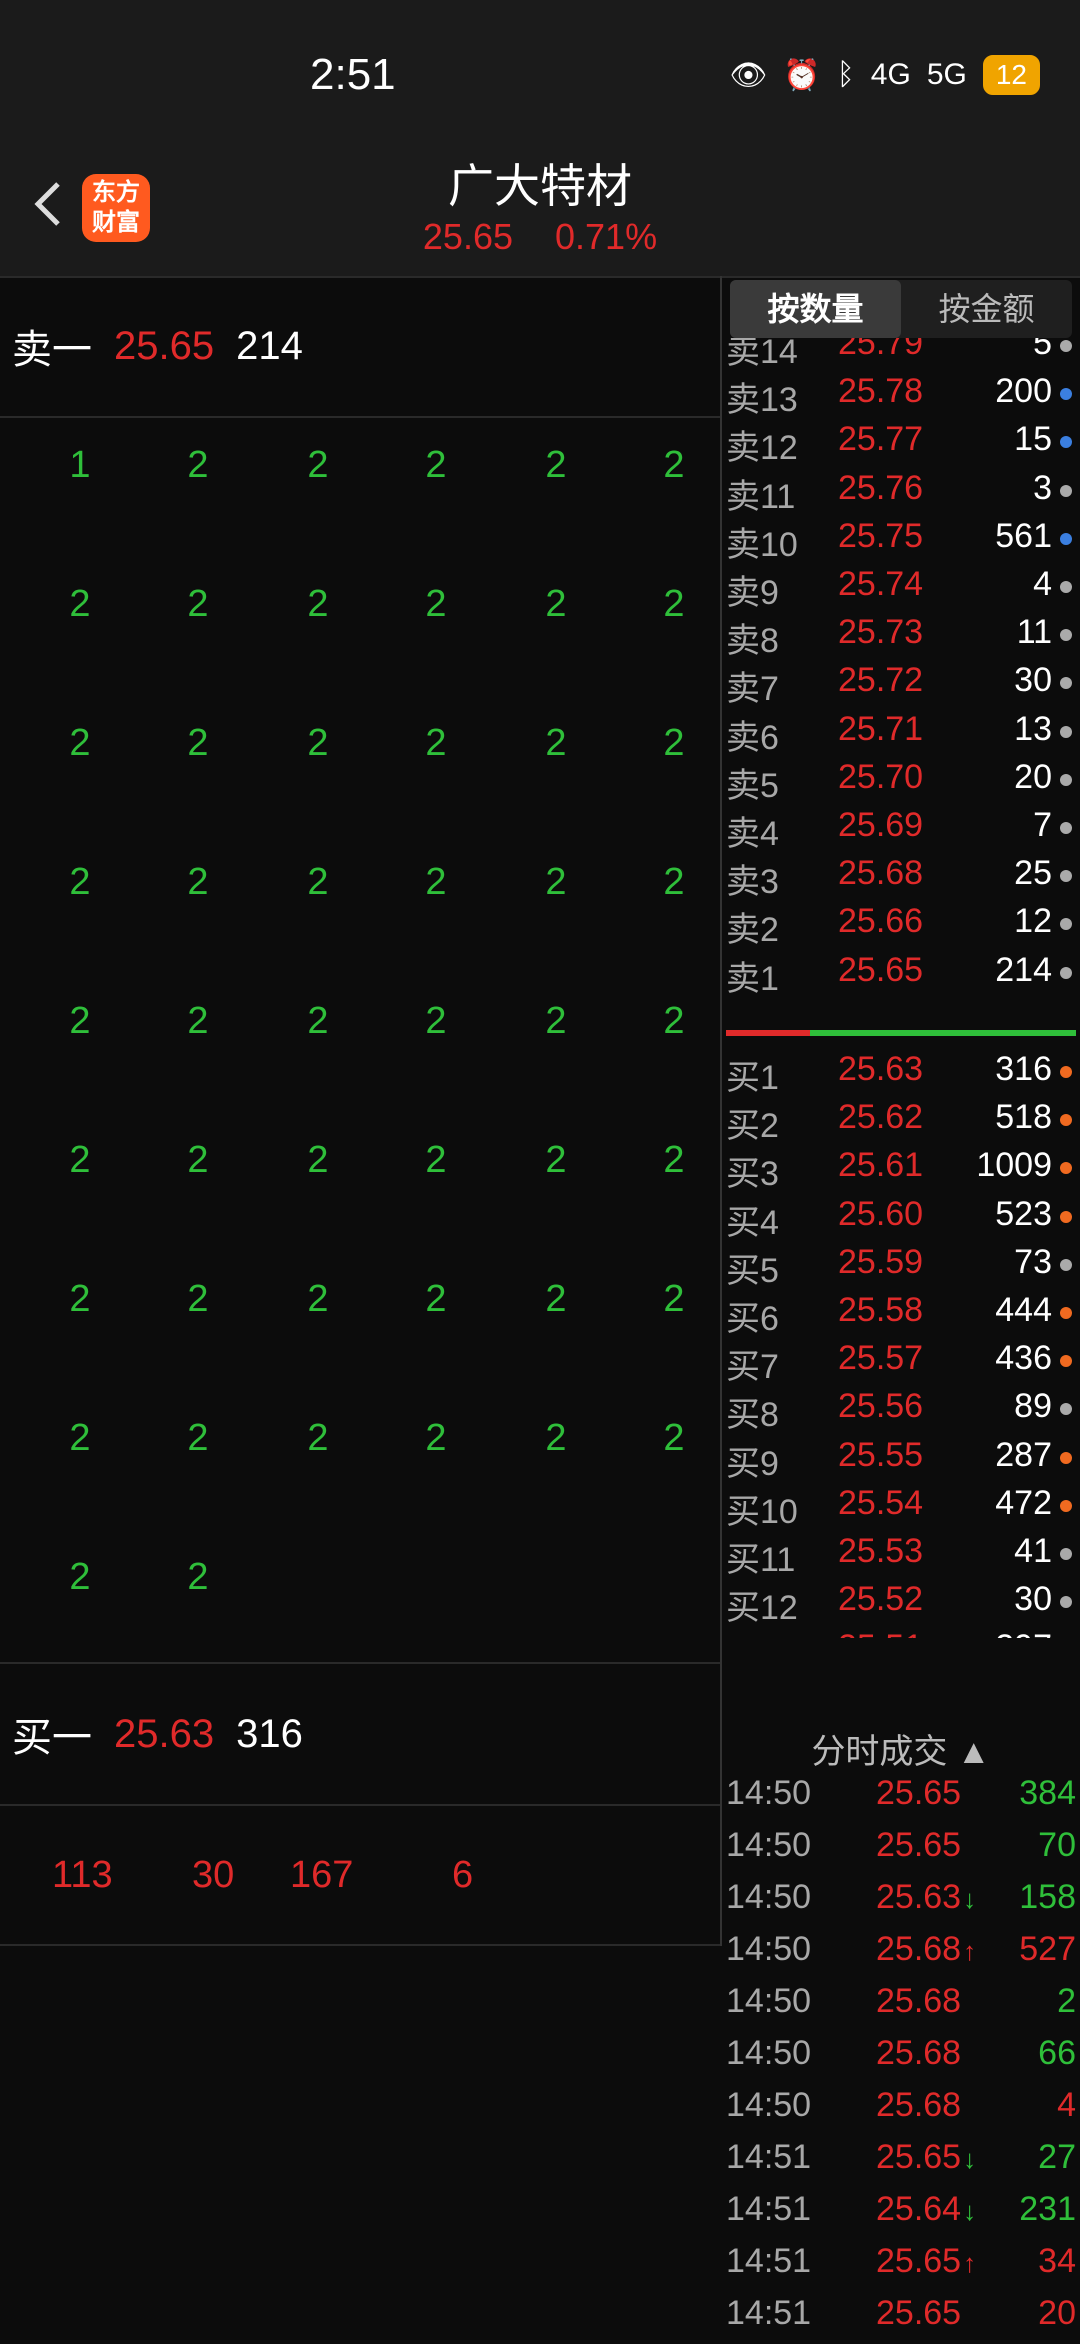  Describe the element at coordinates (467, 236) in the screenshot. I see `stock-price: 25.65` at that location.